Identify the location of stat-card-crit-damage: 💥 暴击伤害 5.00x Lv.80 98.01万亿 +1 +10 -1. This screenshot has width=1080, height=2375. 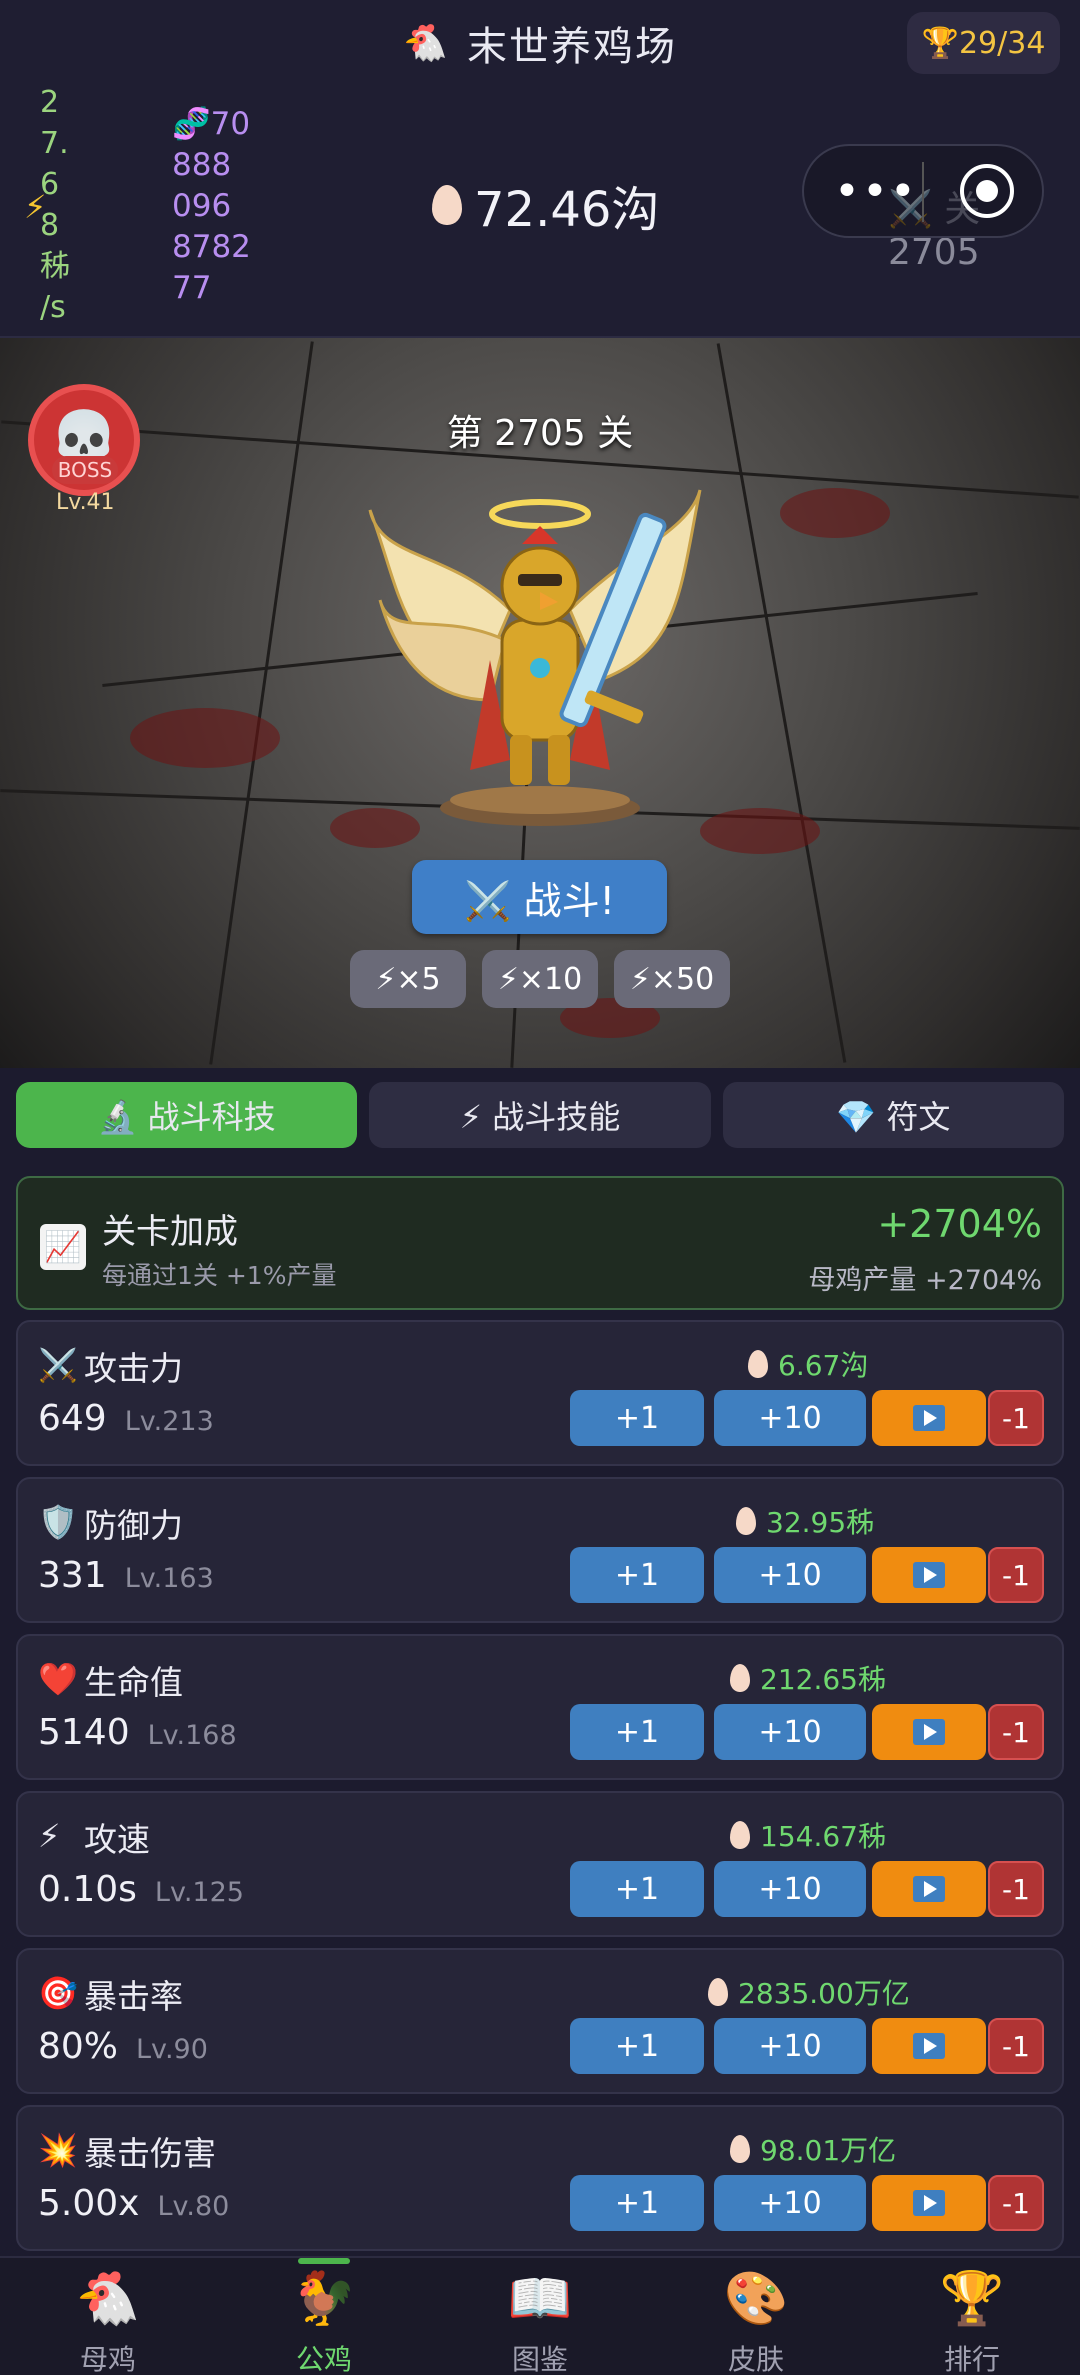
(540, 2178).